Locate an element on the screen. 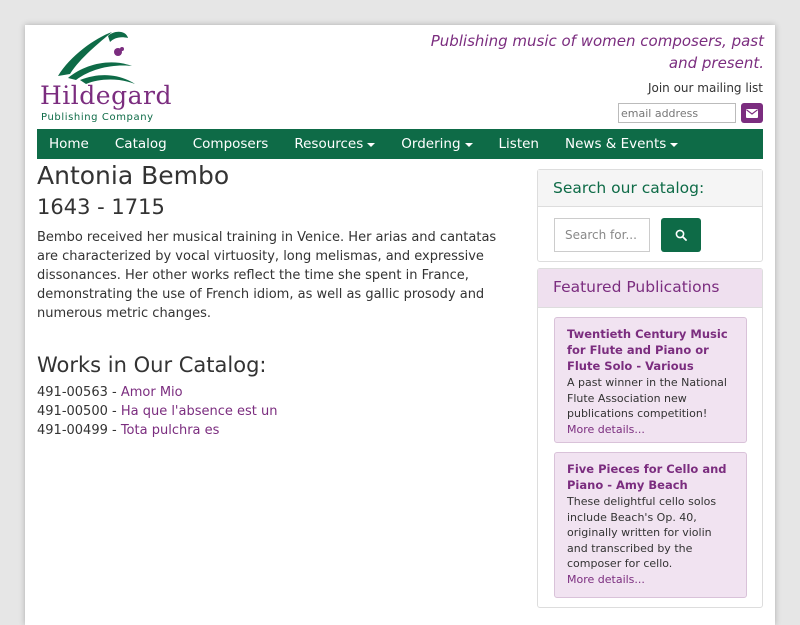 This screenshot has width=800, height=625. nav-item-listen: Listen is located at coordinates (519, 144).